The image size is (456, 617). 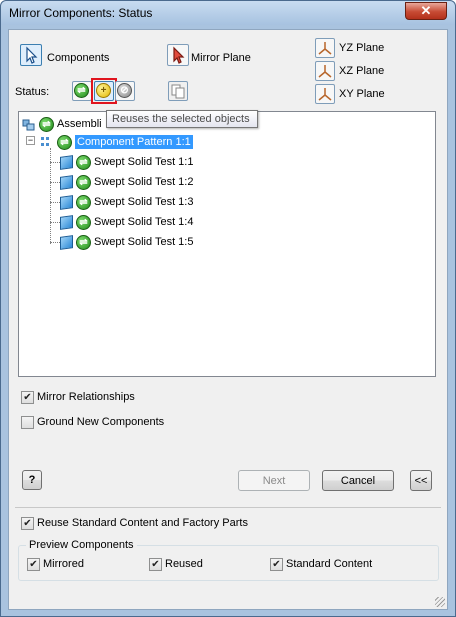 What do you see at coordinates (144, 202) in the screenshot?
I see `tree-child-label: Swept Solid Test 1:3` at bounding box center [144, 202].